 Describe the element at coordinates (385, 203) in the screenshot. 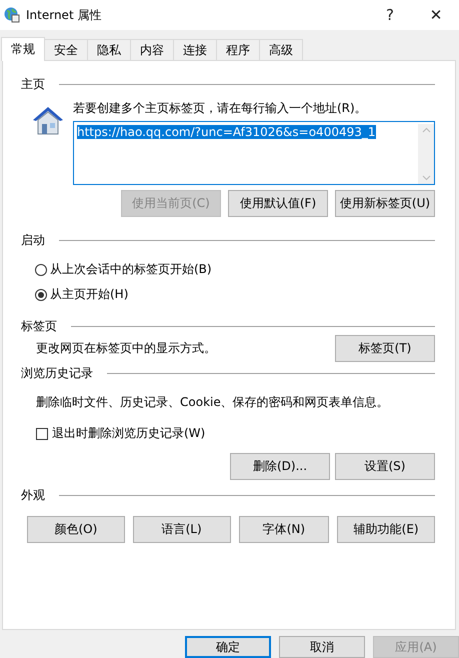

I see `home-page-button: 使用新标签页(U)` at that location.